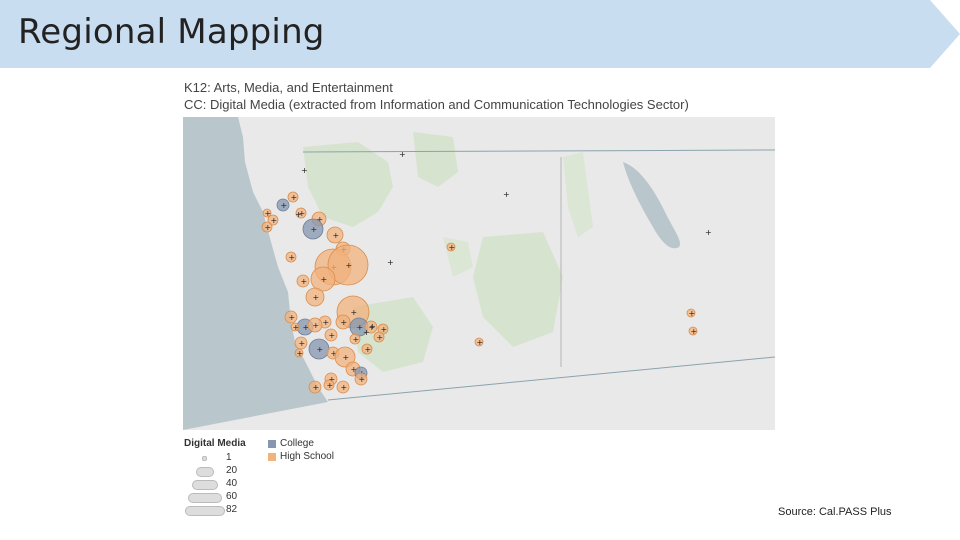 Image resolution: width=960 pixels, height=540 pixels. What do you see at coordinates (288, 87) in the screenshot?
I see `subtitle-k12: K12: Arts, Media, and Entertainment` at bounding box center [288, 87].